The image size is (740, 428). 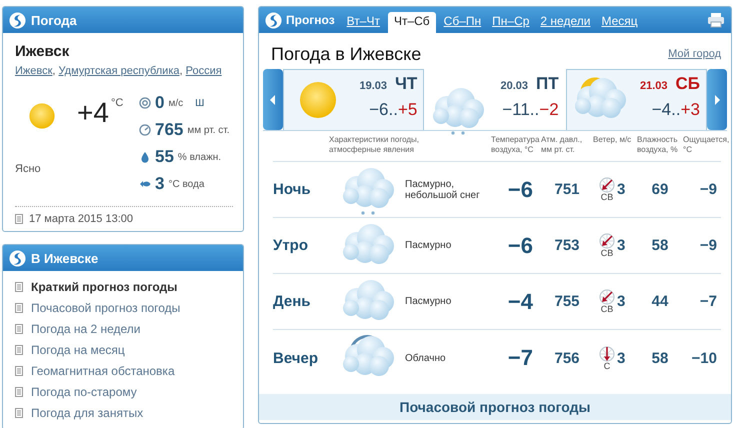 What do you see at coordinates (199, 103) in the screenshot?
I see `wind-direction: Ш` at bounding box center [199, 103].